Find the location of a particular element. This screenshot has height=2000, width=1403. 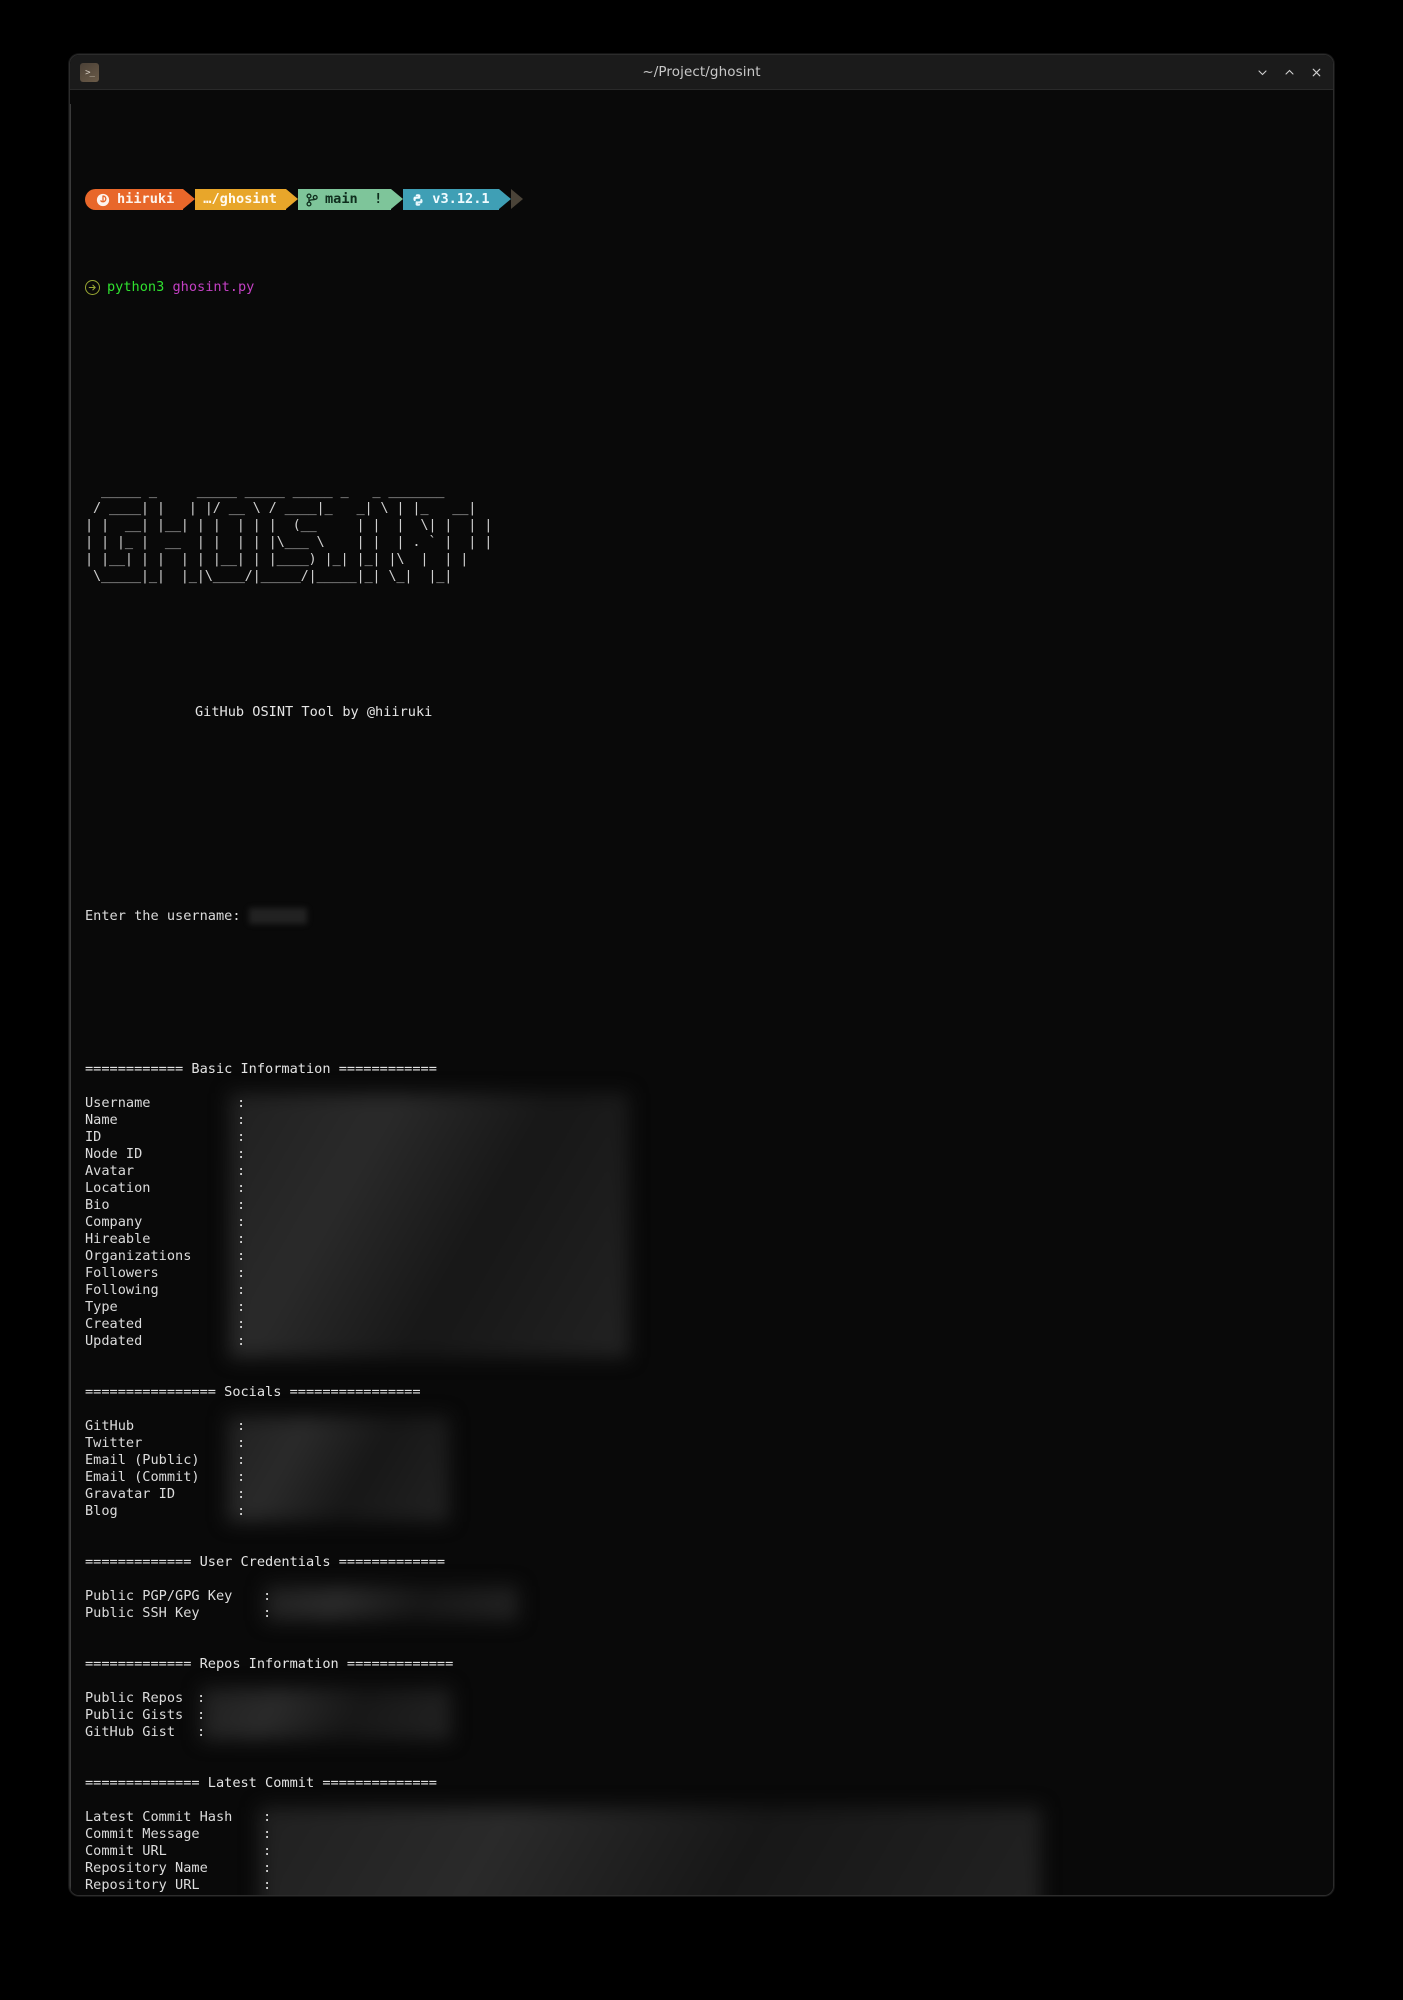

field-label: Email (Commit) is located at coordinates (142, 1477).